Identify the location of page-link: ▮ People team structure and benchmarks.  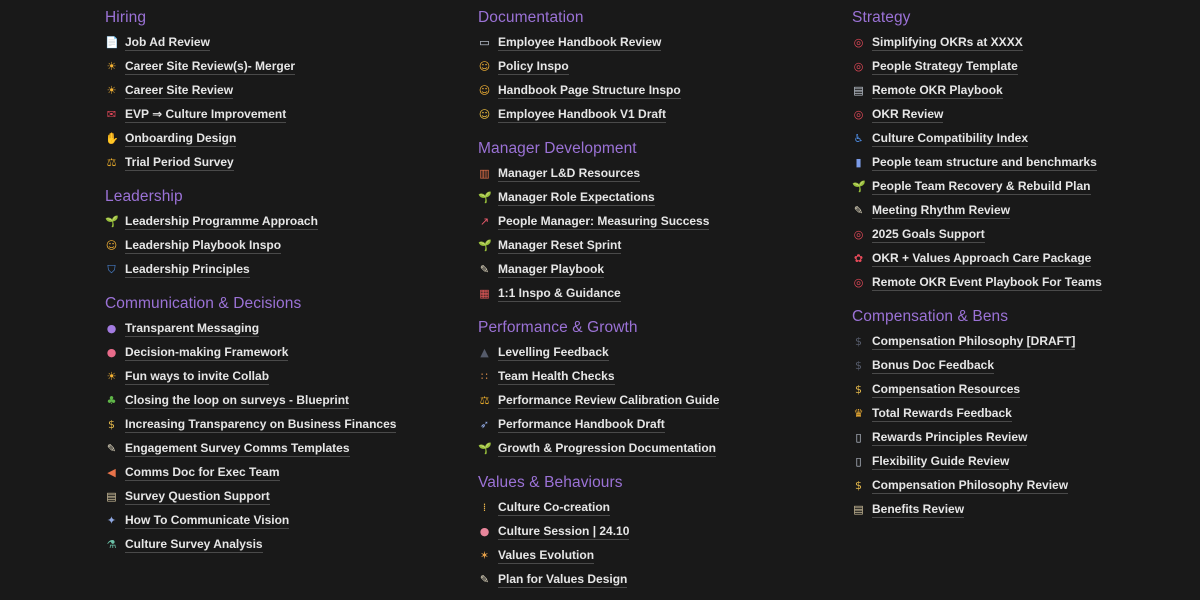
(1026, 163).